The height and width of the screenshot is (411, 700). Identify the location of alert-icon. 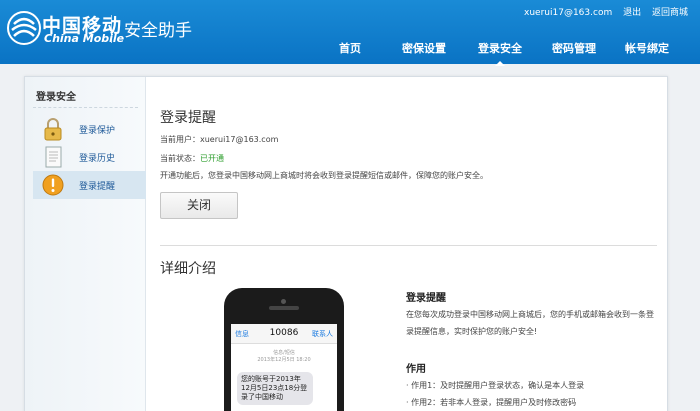
(53, 185).